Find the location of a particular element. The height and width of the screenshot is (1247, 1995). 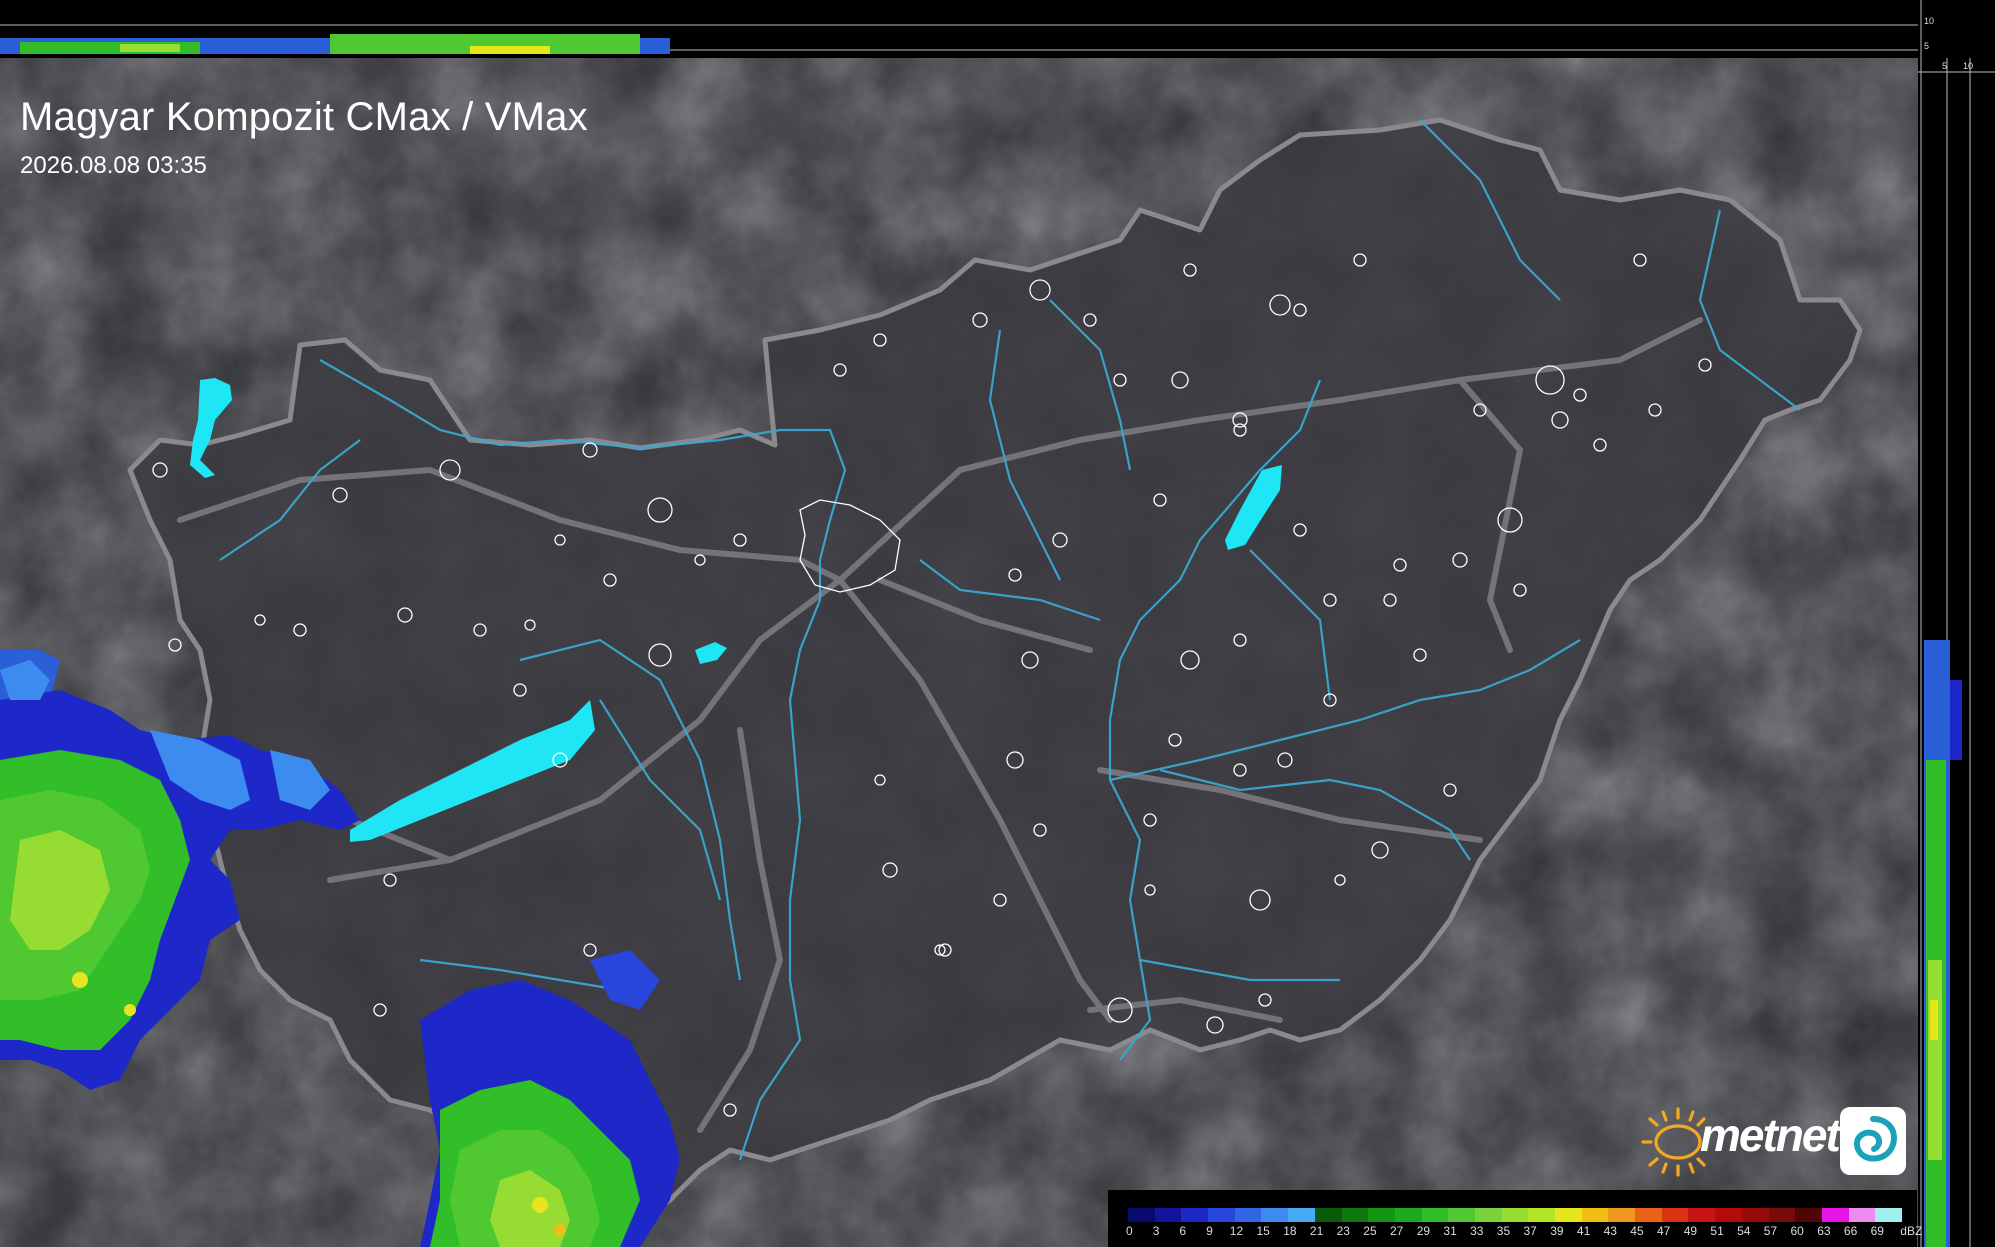

legend-label: 69 is located at coordinates (1877, 1231).